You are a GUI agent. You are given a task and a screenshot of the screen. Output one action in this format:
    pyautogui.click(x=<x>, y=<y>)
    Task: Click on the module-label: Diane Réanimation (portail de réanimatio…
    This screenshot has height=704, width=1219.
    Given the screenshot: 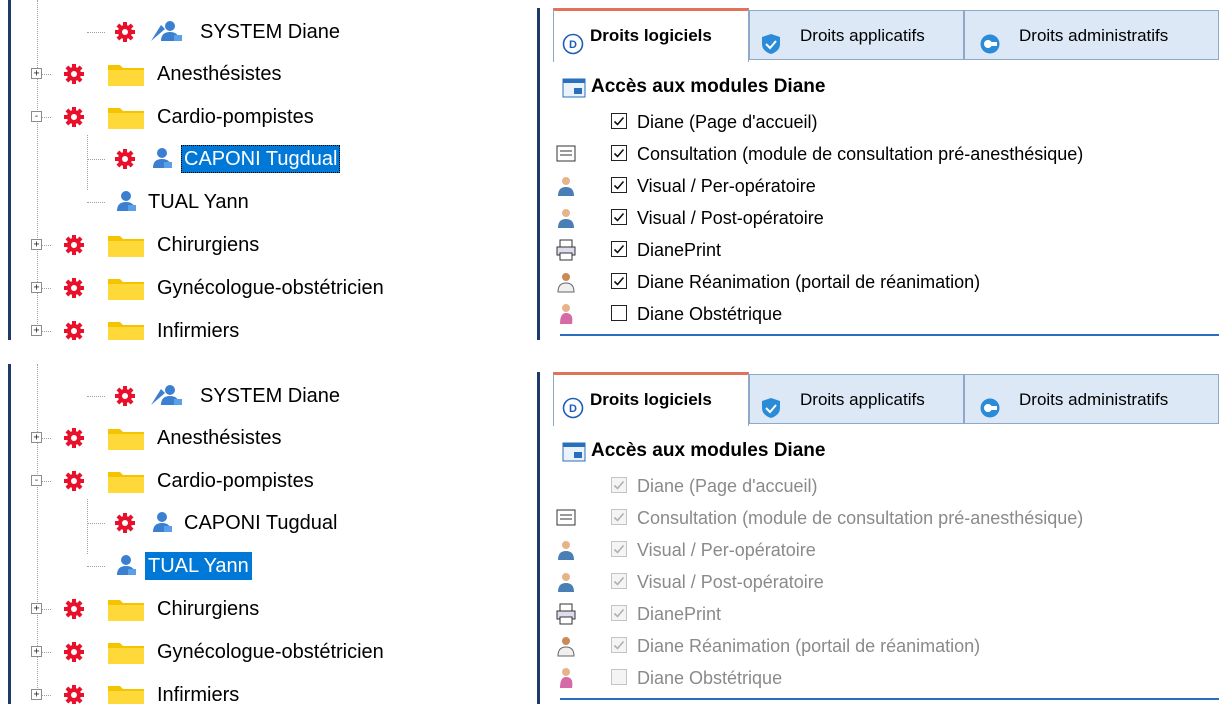 What is the action you would take?
    pyautogui.click(x=809, y=646)
    